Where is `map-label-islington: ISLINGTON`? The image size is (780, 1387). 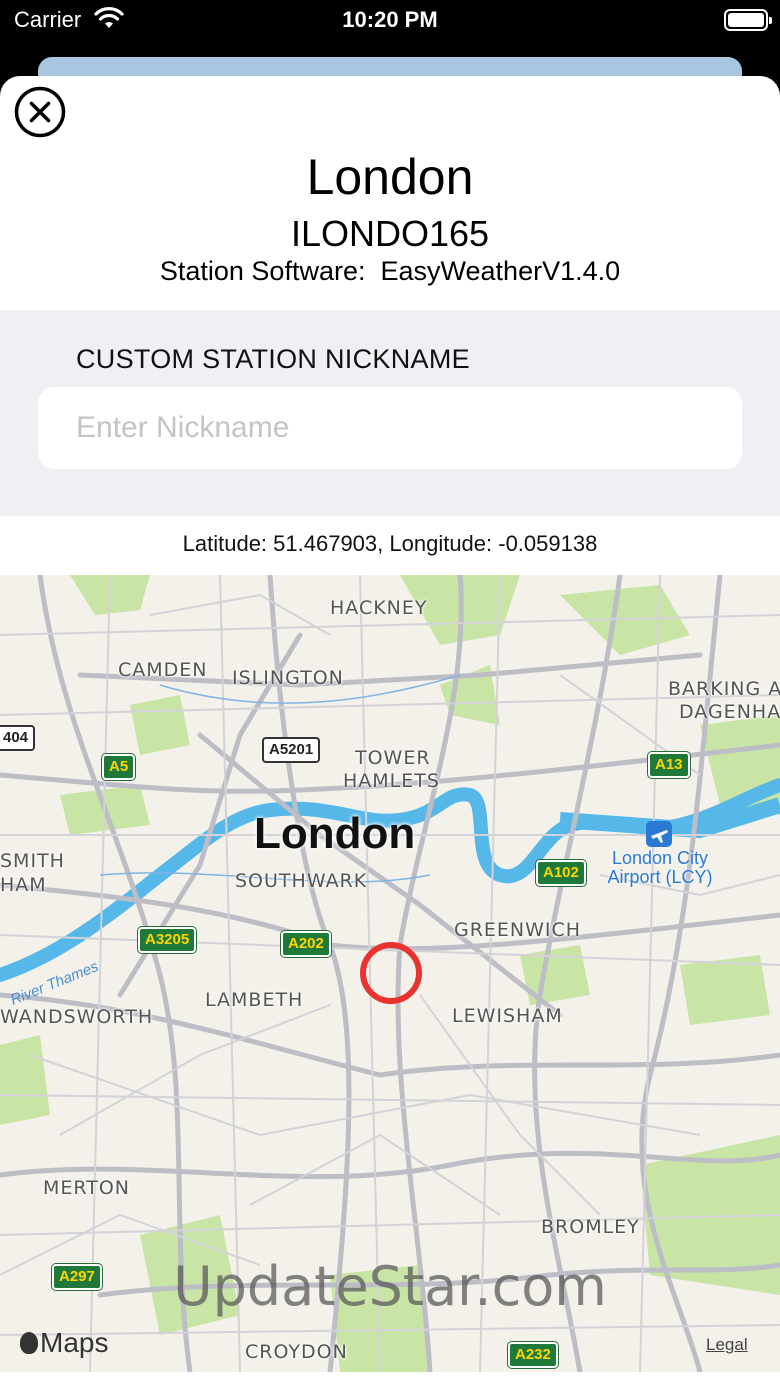
map-label-islington: ISLINGTON is located at coordinates (288, 678).